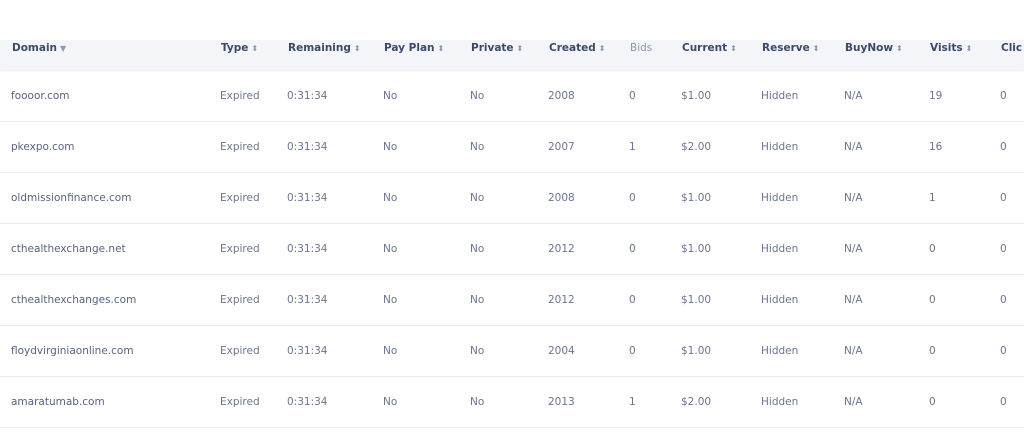  I want to click on cell-visits: 16, so click(936, 147).